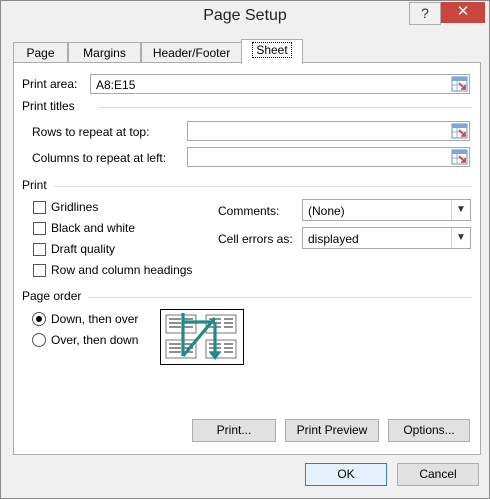 This screenshot has width=490, height=499. Describe the element at coordinates (39, 249) in the screenshot. I see `draft-quality-checkbox` at that location.